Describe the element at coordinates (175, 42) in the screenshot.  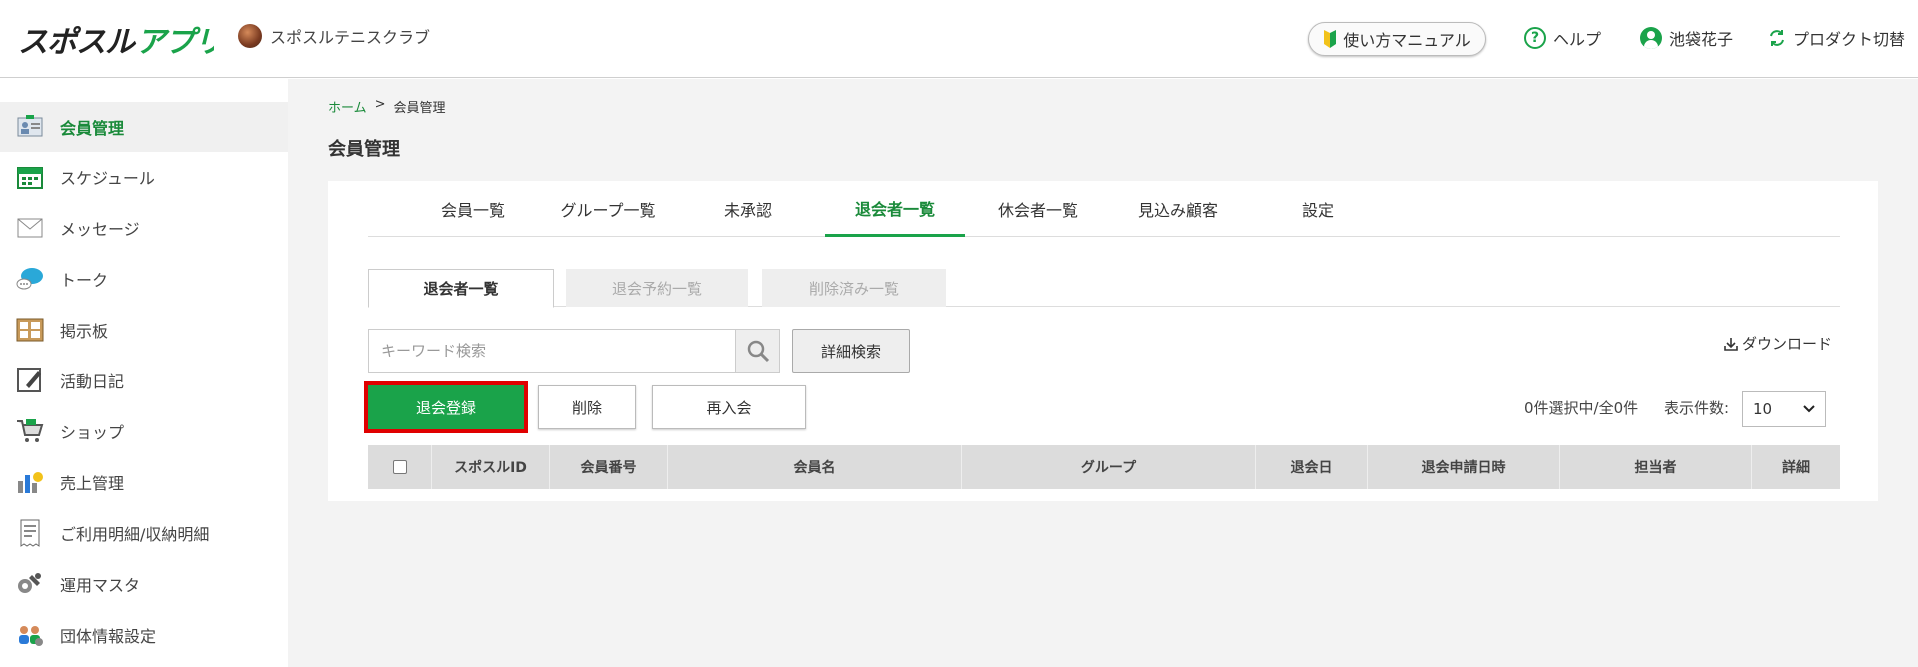
I see `svg-text: アプリ` at that location.